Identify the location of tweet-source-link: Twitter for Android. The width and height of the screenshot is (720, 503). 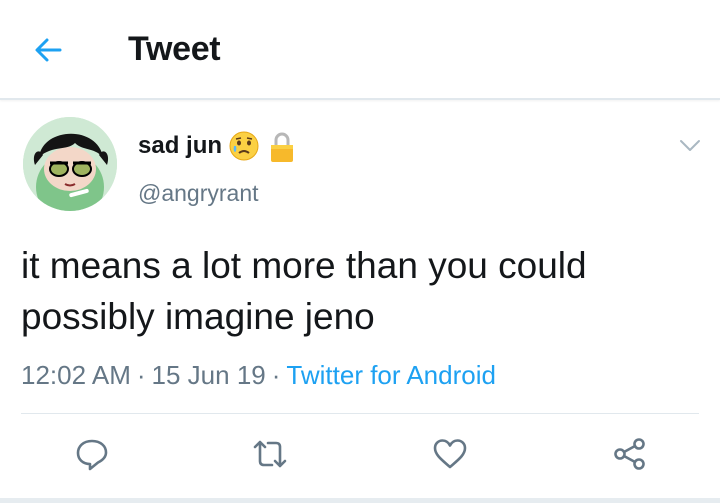
(391, 375).